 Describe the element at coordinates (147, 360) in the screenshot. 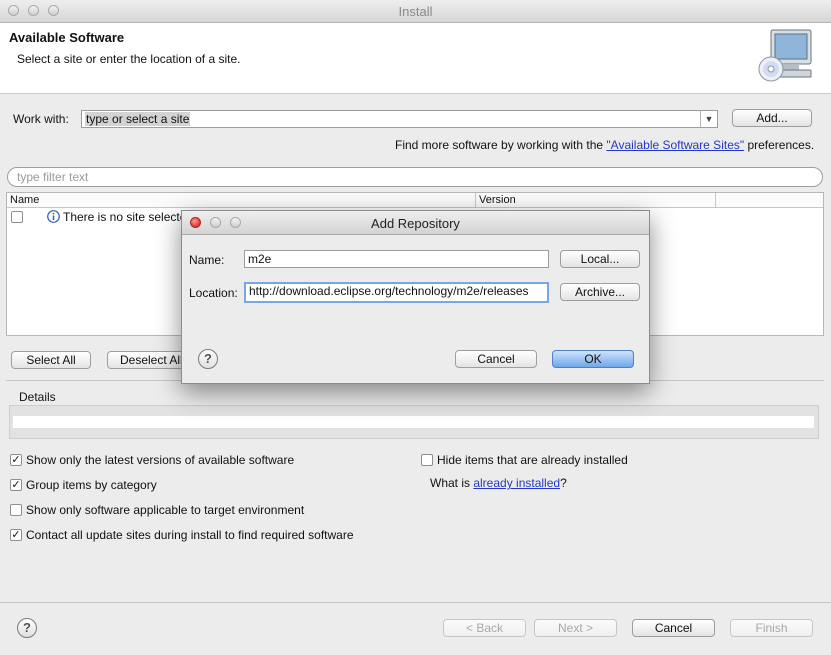

I see `deselect-all-button: Deselect All` at that location.